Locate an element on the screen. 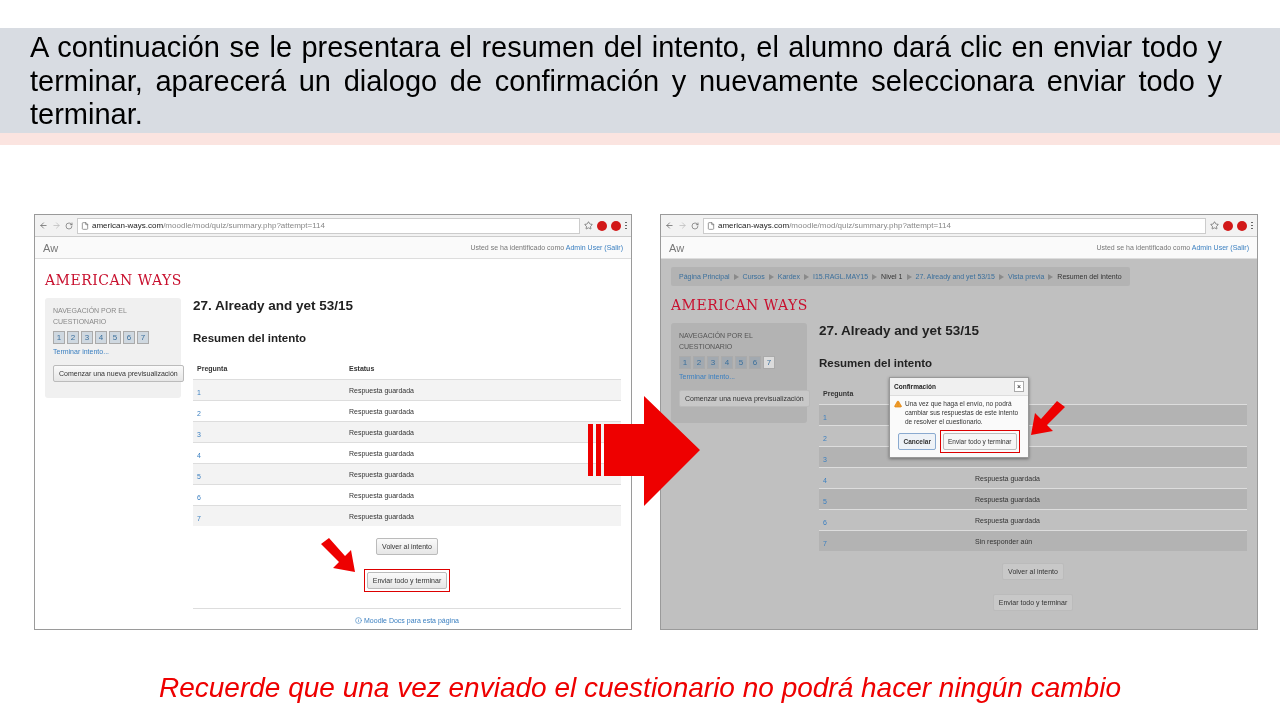 The image size is (1280, 720). warning-icon is located at coordinates (898, 404).